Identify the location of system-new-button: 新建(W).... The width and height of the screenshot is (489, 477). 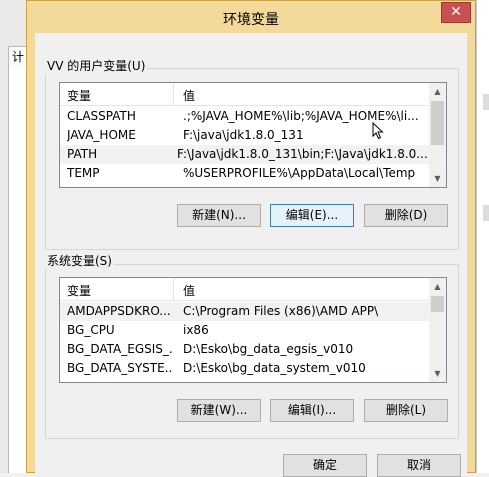
(219, 410).